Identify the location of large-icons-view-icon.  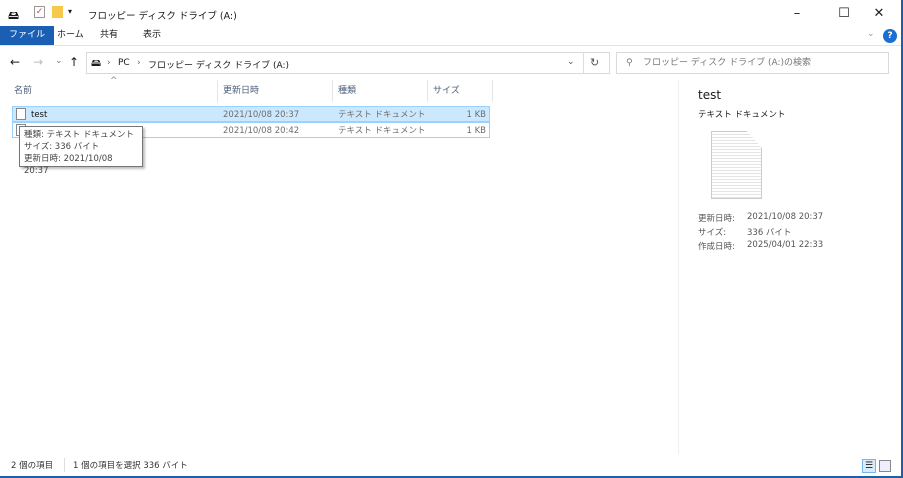
(885, 466).